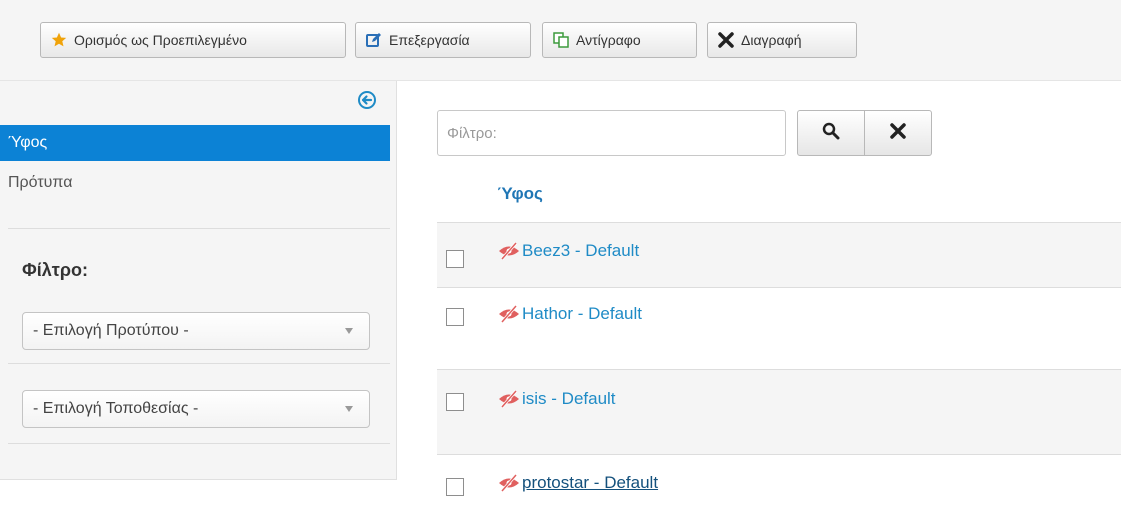 The width and height of the screenshot is (1121, 513). What do you see at coordinates (195, 143) in the screenshot?
I see `sidebar-item-styles: Ύφος` at bounding box center [195, 143].